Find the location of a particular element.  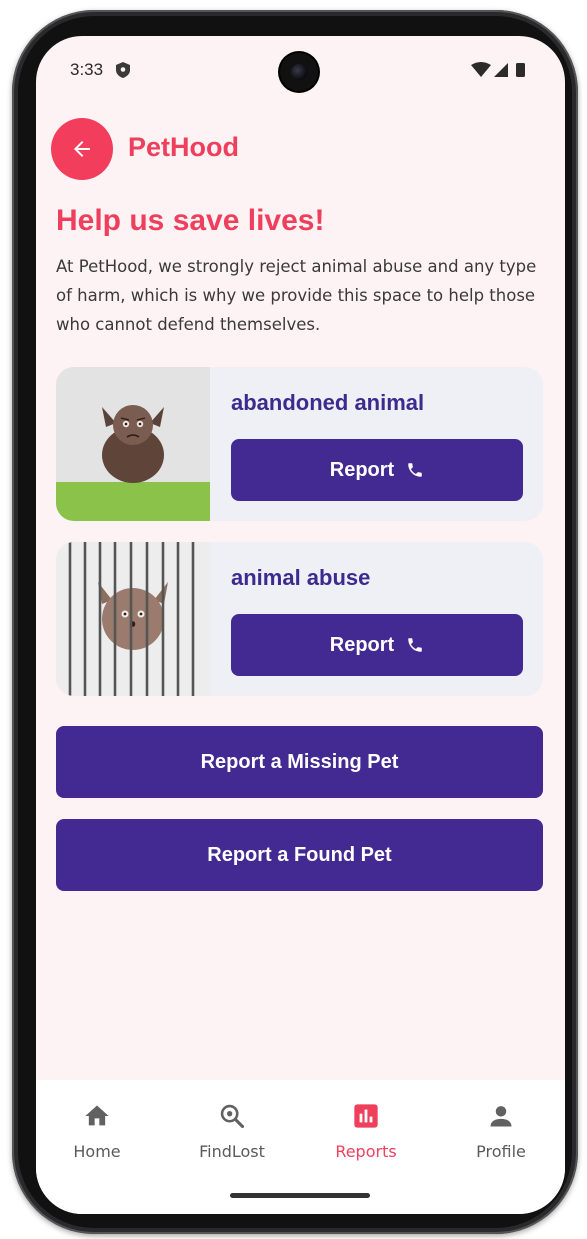

nav-item-home: Home is located at coordinates (99, 1130).